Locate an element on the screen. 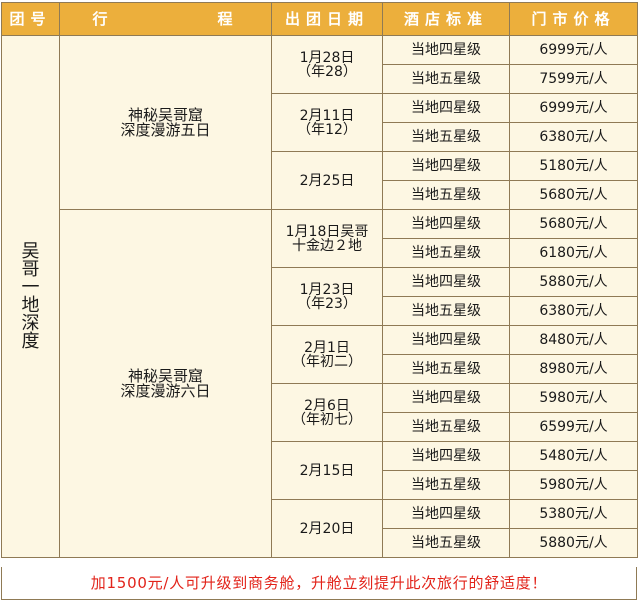 Image resolution: width=640 pixels, height=602 pixels. header-group: 团号 is located at coordinates (30, 19).